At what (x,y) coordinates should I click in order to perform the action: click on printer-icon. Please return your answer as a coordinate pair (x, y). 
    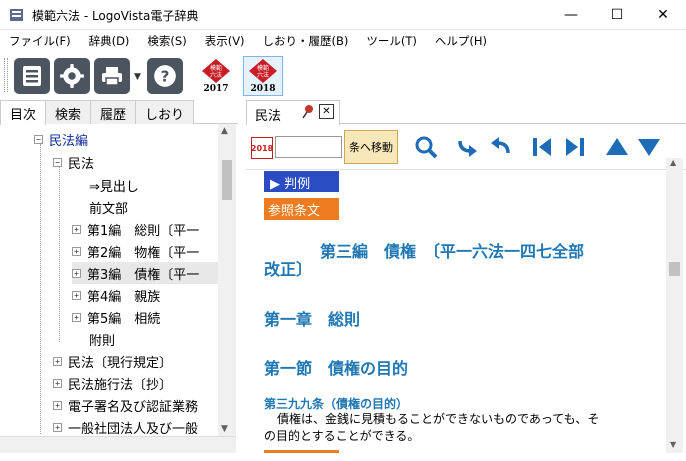
    Looking at the image, I should click on (112, 76).